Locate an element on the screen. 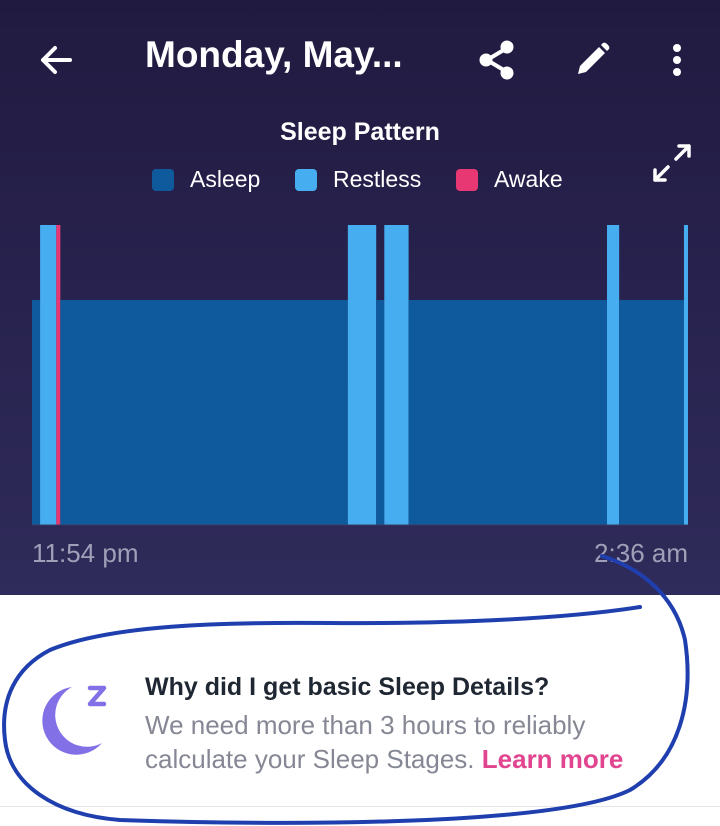 This screenshot has height=826, width=720. expand-icon is located at coordinates (672, 163).